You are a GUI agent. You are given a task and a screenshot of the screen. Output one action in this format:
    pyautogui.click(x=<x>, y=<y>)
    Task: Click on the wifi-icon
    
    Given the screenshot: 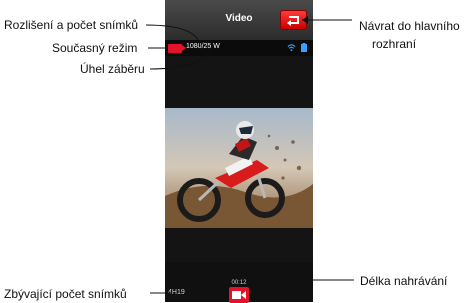 What is the action you would take?
    pyautogui.click(x=291, y=48)
    